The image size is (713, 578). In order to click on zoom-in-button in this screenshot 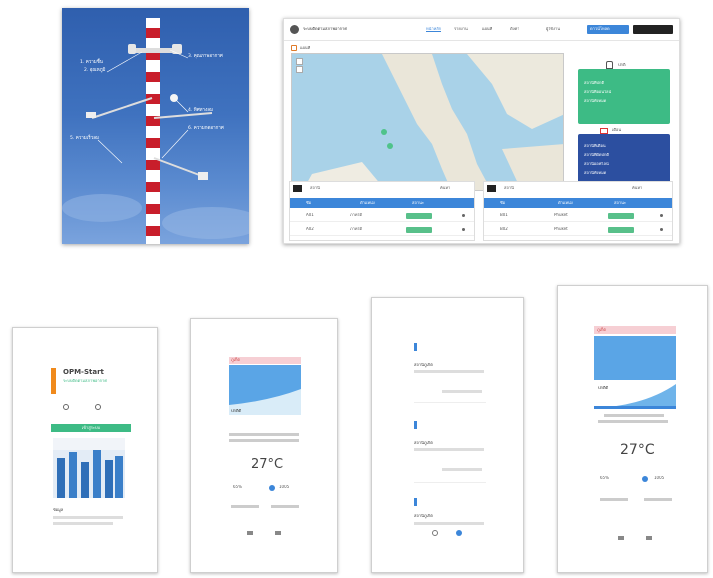, I will do `click(299, 61)`.